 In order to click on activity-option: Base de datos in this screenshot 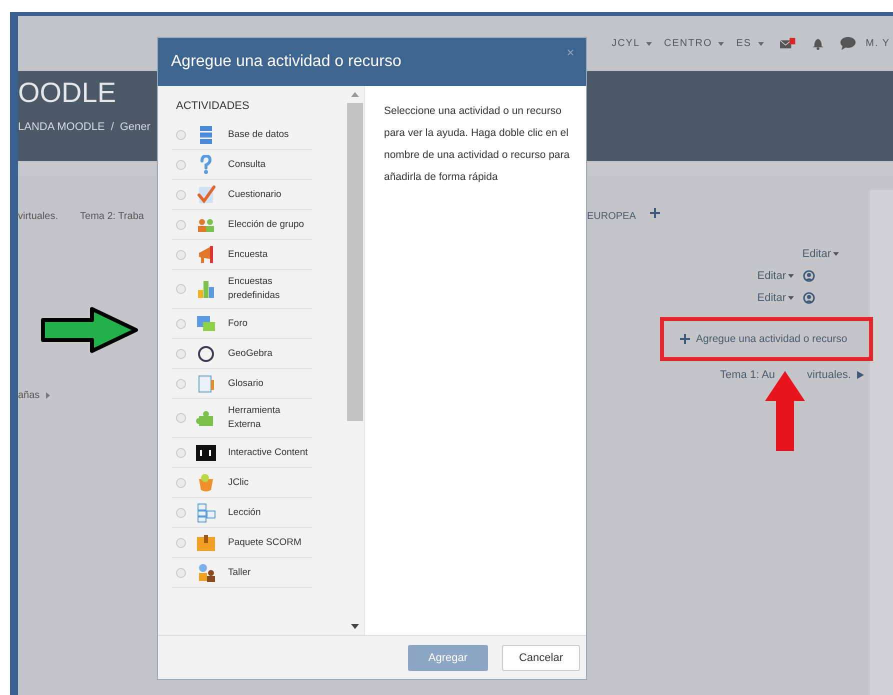, I will do `click(242, 135)`.